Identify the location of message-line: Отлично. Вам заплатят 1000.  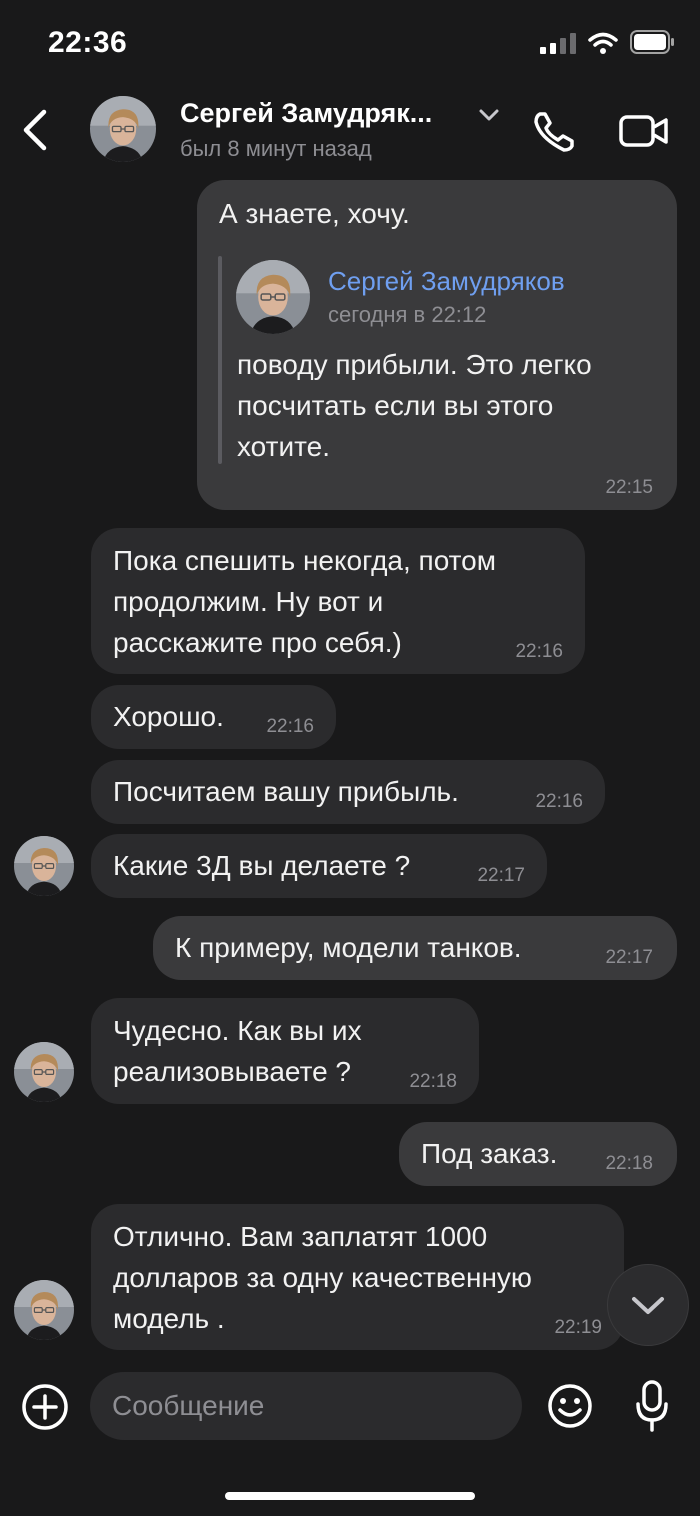
(300, 1236).